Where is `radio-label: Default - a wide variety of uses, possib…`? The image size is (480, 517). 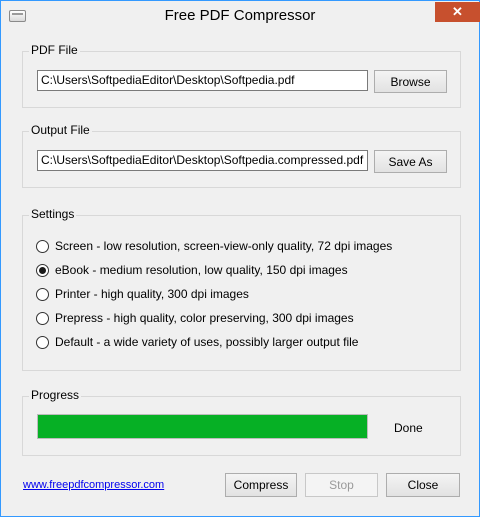 radio-label: Default - a wide variety of uses, possib… is located at coordinates (207, 342).